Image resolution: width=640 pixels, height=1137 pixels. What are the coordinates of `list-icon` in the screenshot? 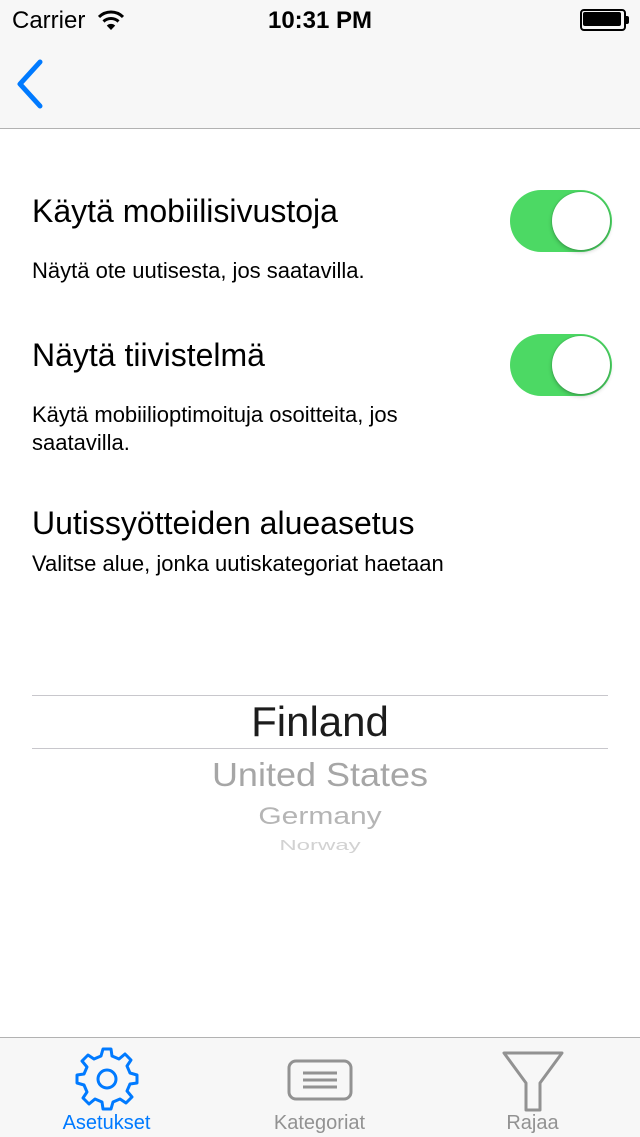 It's located at (320, 1080).